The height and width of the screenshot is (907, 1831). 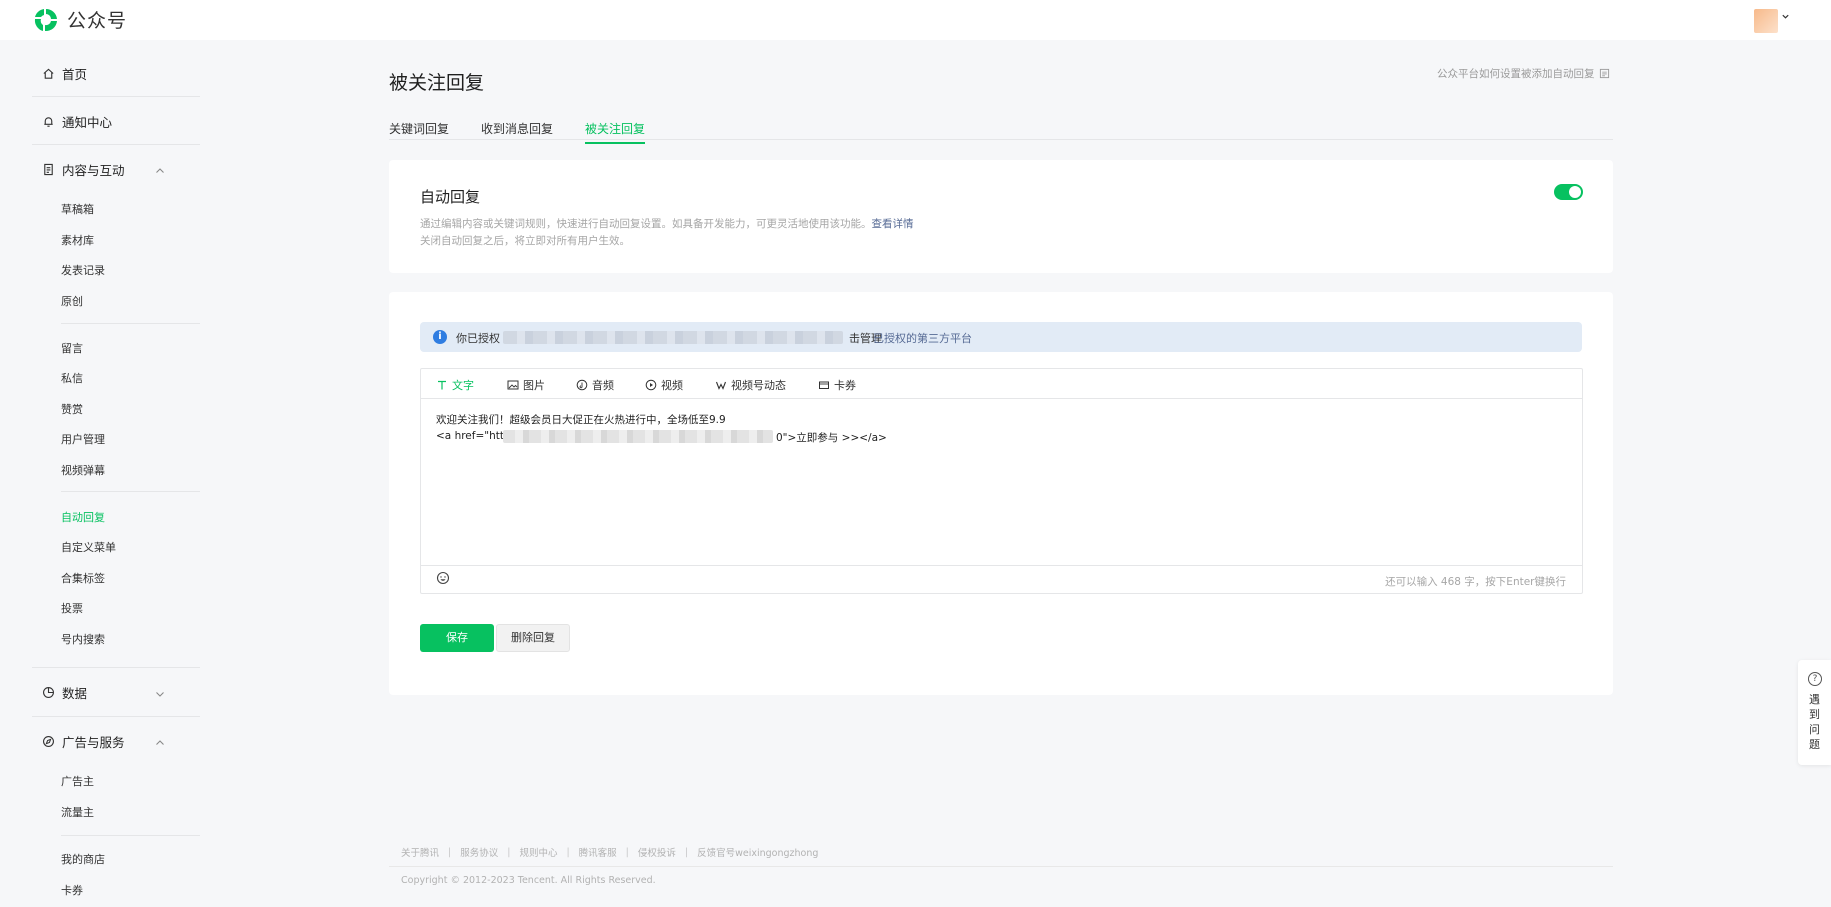 What do you see at coordinates (478, 338) in the screenshot?
I see `notice-prefix: 你已授权` at bounding box center [478, 338].